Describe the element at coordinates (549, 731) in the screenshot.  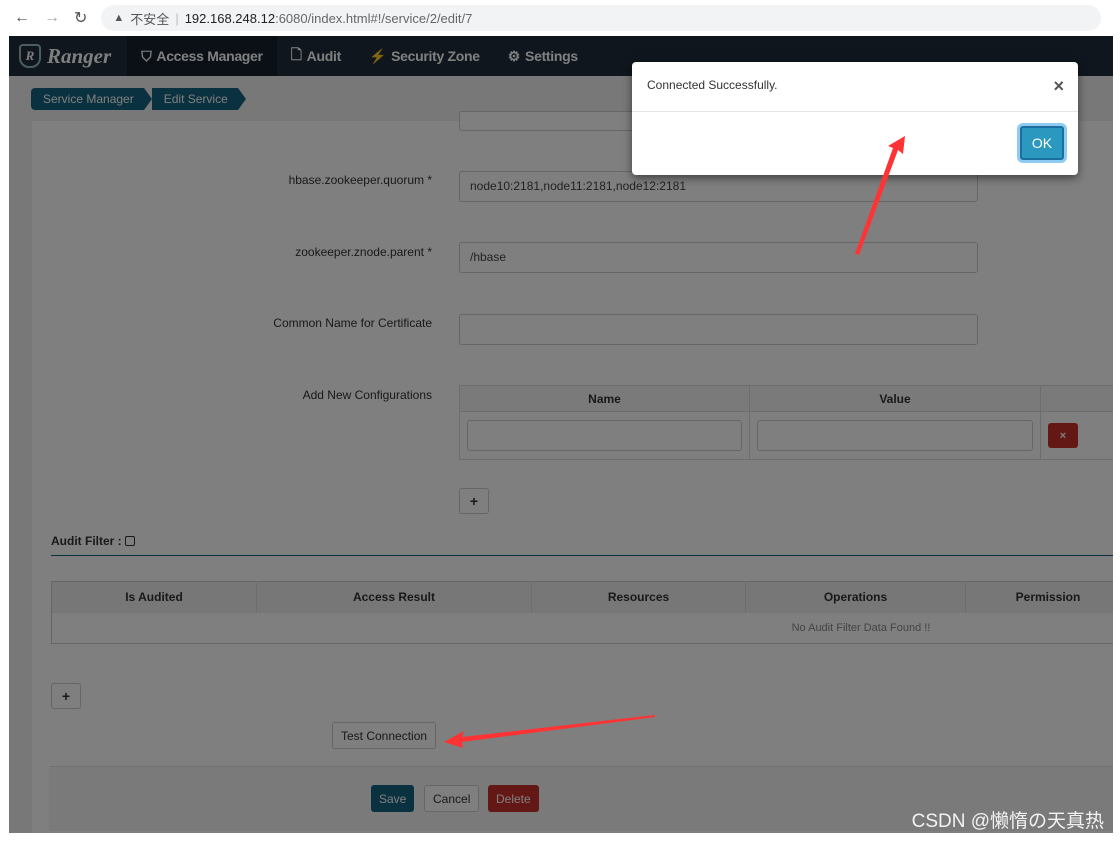
I see `annotation-arrow-left` at that location.